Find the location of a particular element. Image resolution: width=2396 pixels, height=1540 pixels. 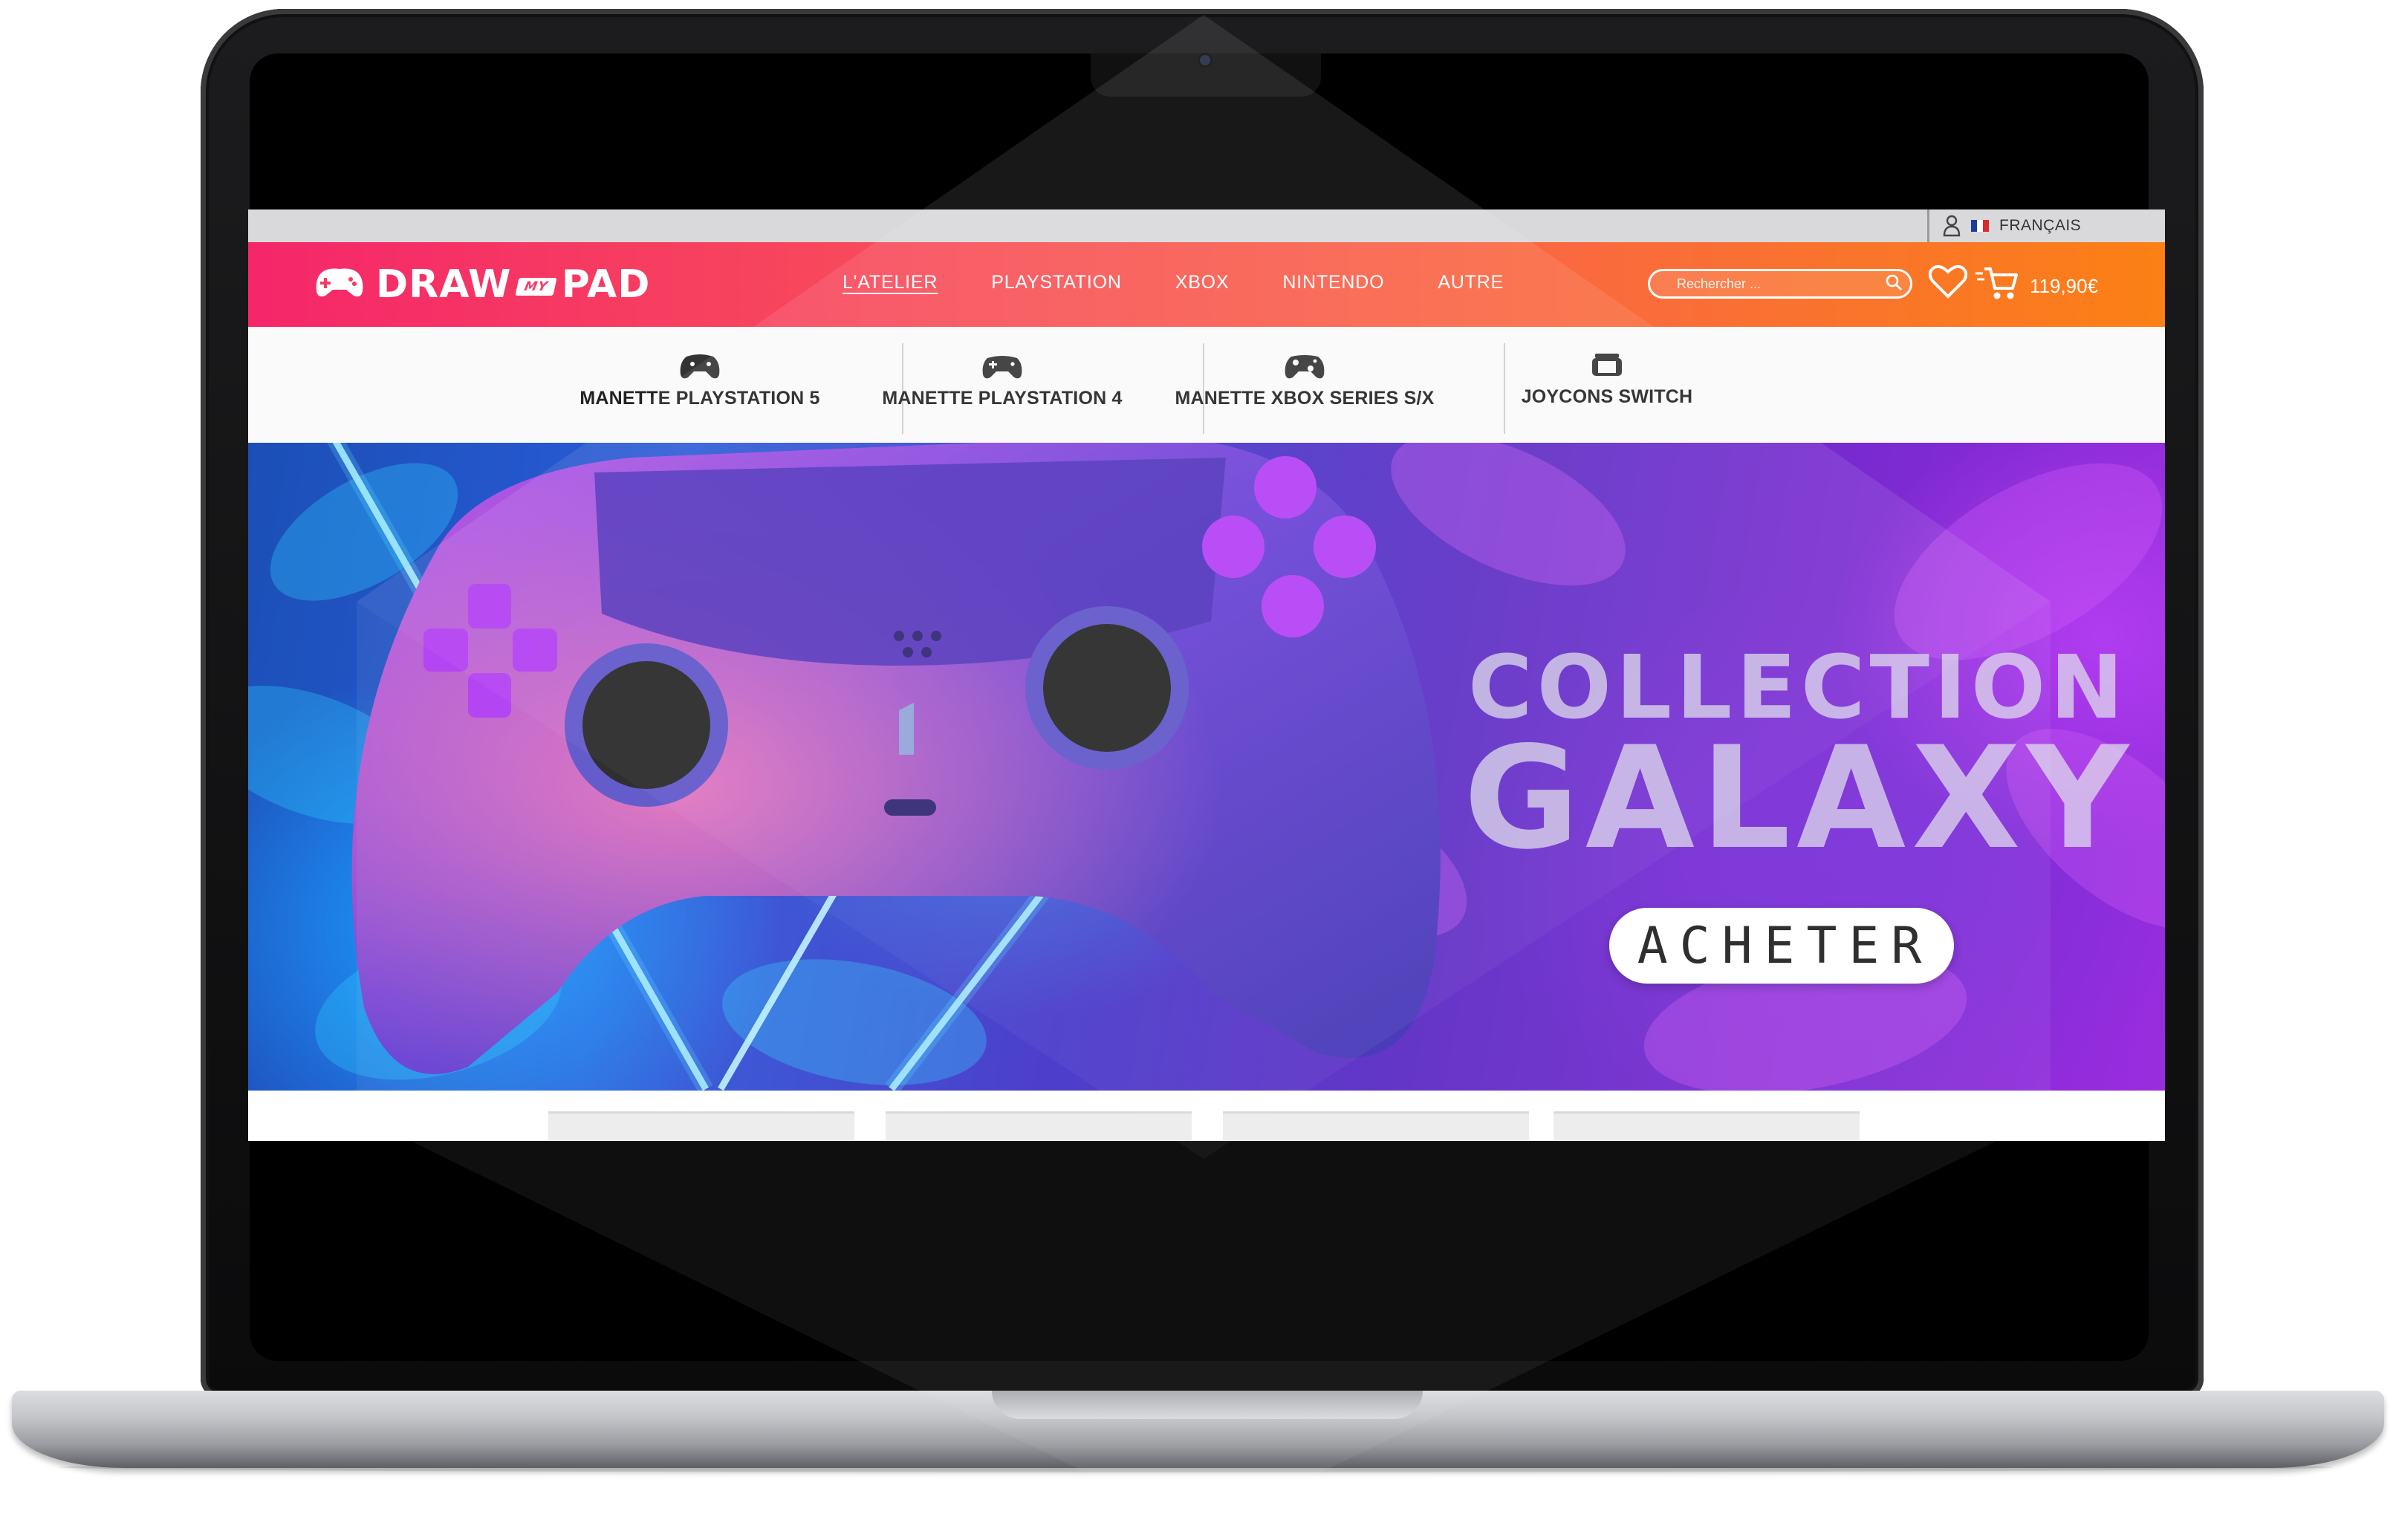

site-logo: DRAW MY PAD is located at coordinates (482, 284).